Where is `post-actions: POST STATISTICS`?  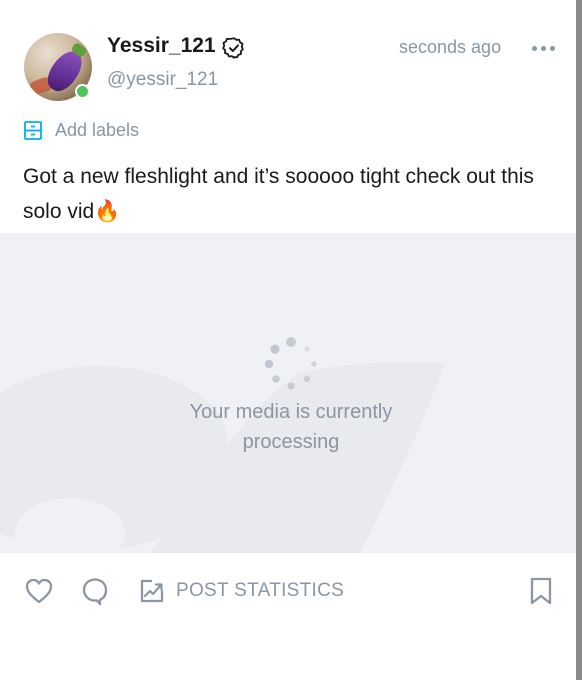
post-actions: POST STATISTICS is located at coordinates (288, 592).